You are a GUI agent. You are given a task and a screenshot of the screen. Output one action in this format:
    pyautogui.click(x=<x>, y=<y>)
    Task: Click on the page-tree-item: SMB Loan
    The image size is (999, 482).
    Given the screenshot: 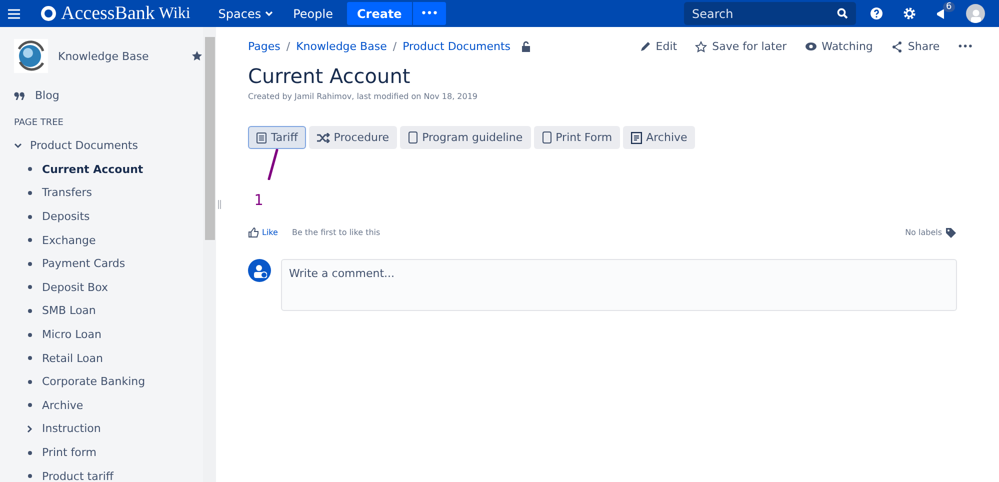 What is the action you would take?
    pyautogui.click(x=108, y=311)
    